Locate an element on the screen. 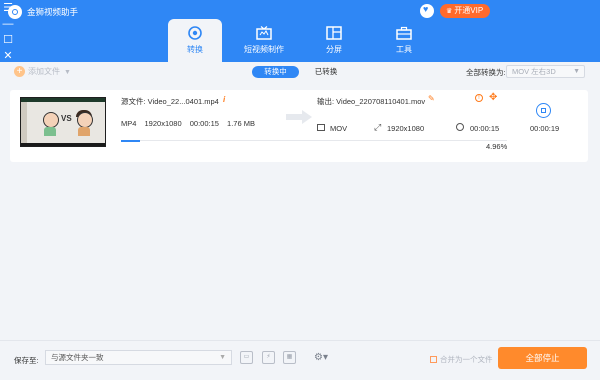 The image size is (600, 380). progress-fill is located at coordinates (131, 140).